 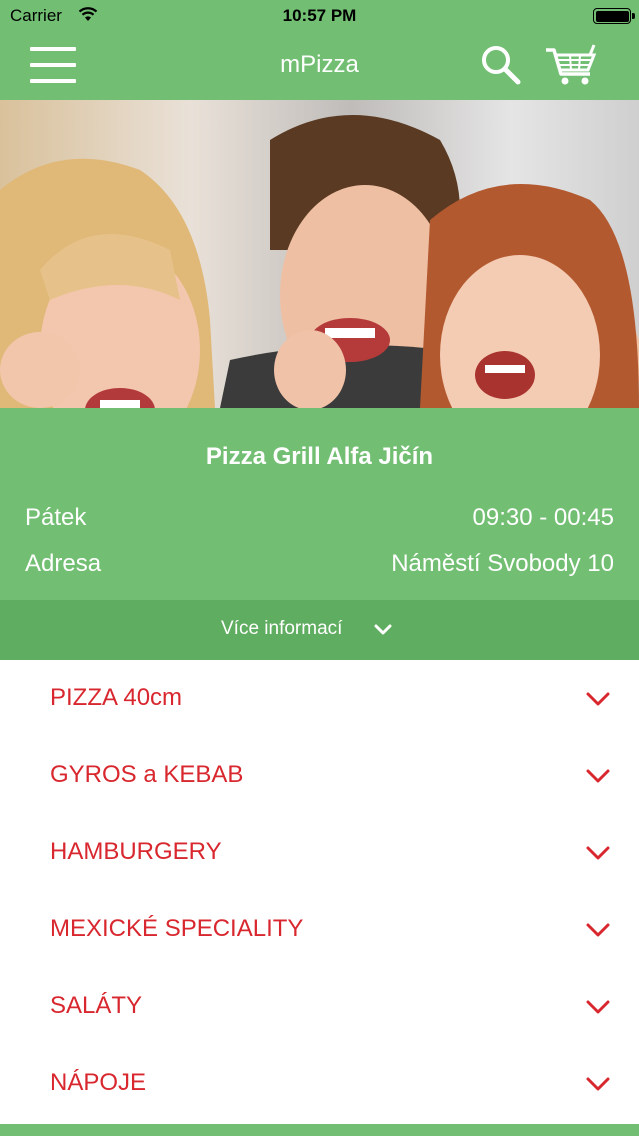 What do you see at coordinates (177, 928) in the screenshot?
I see `category-label: MEXICKÉ SPECIALITY` at bounding box center [177, 928].